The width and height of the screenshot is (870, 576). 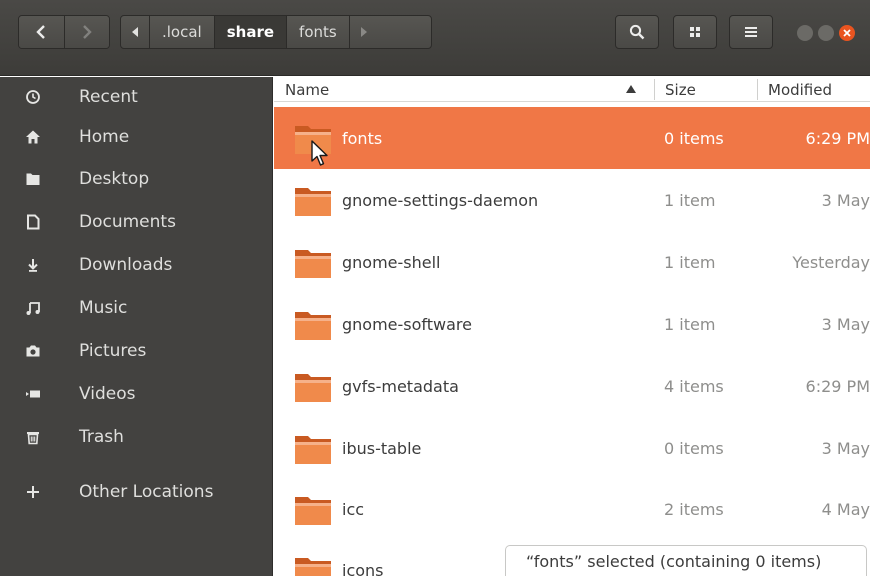 I want to click on sidebar-item-label: Downloads, so click(x=126, y=265).